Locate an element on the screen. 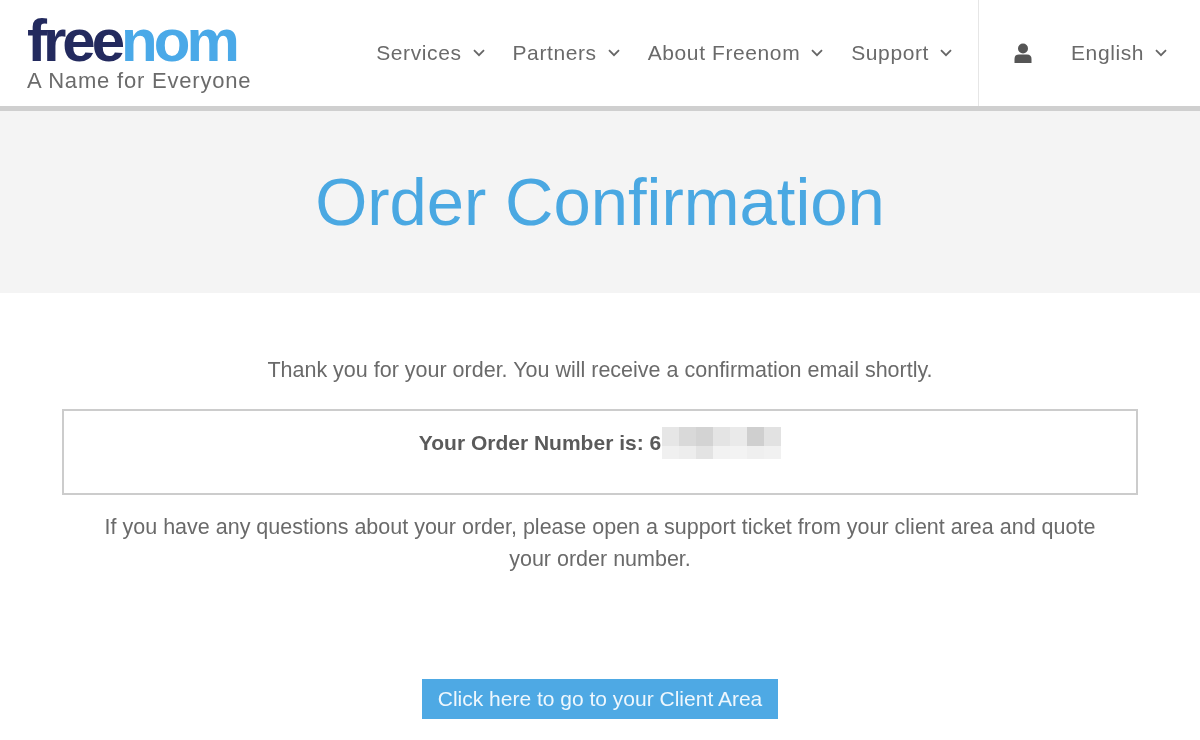 Image resolution: width=1200 pixels, height=740 pixels. language-menu-link: English is located at coordinates (1119, 53).